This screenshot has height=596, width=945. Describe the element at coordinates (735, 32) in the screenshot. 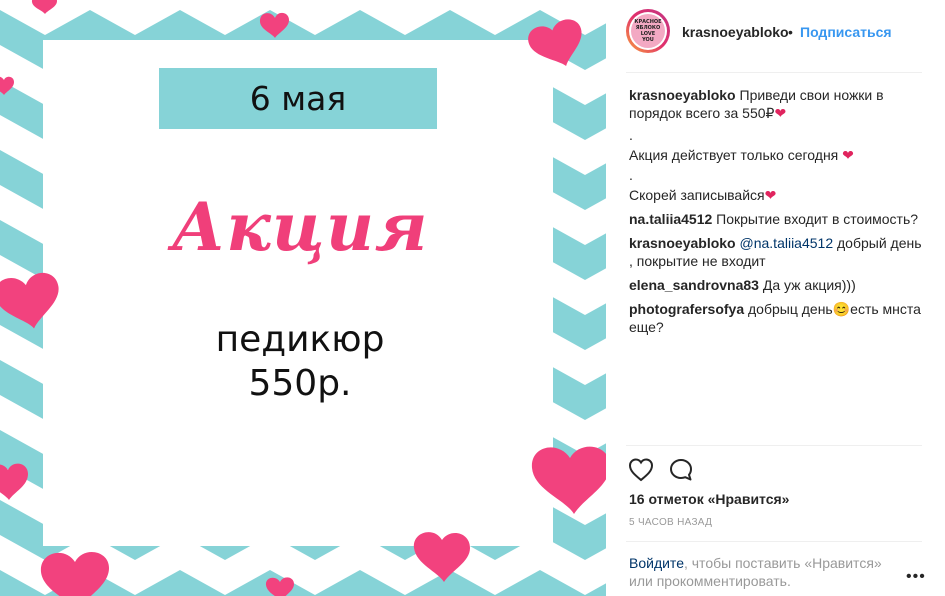

I see `header-username: krasnoeyabloko` at that location.